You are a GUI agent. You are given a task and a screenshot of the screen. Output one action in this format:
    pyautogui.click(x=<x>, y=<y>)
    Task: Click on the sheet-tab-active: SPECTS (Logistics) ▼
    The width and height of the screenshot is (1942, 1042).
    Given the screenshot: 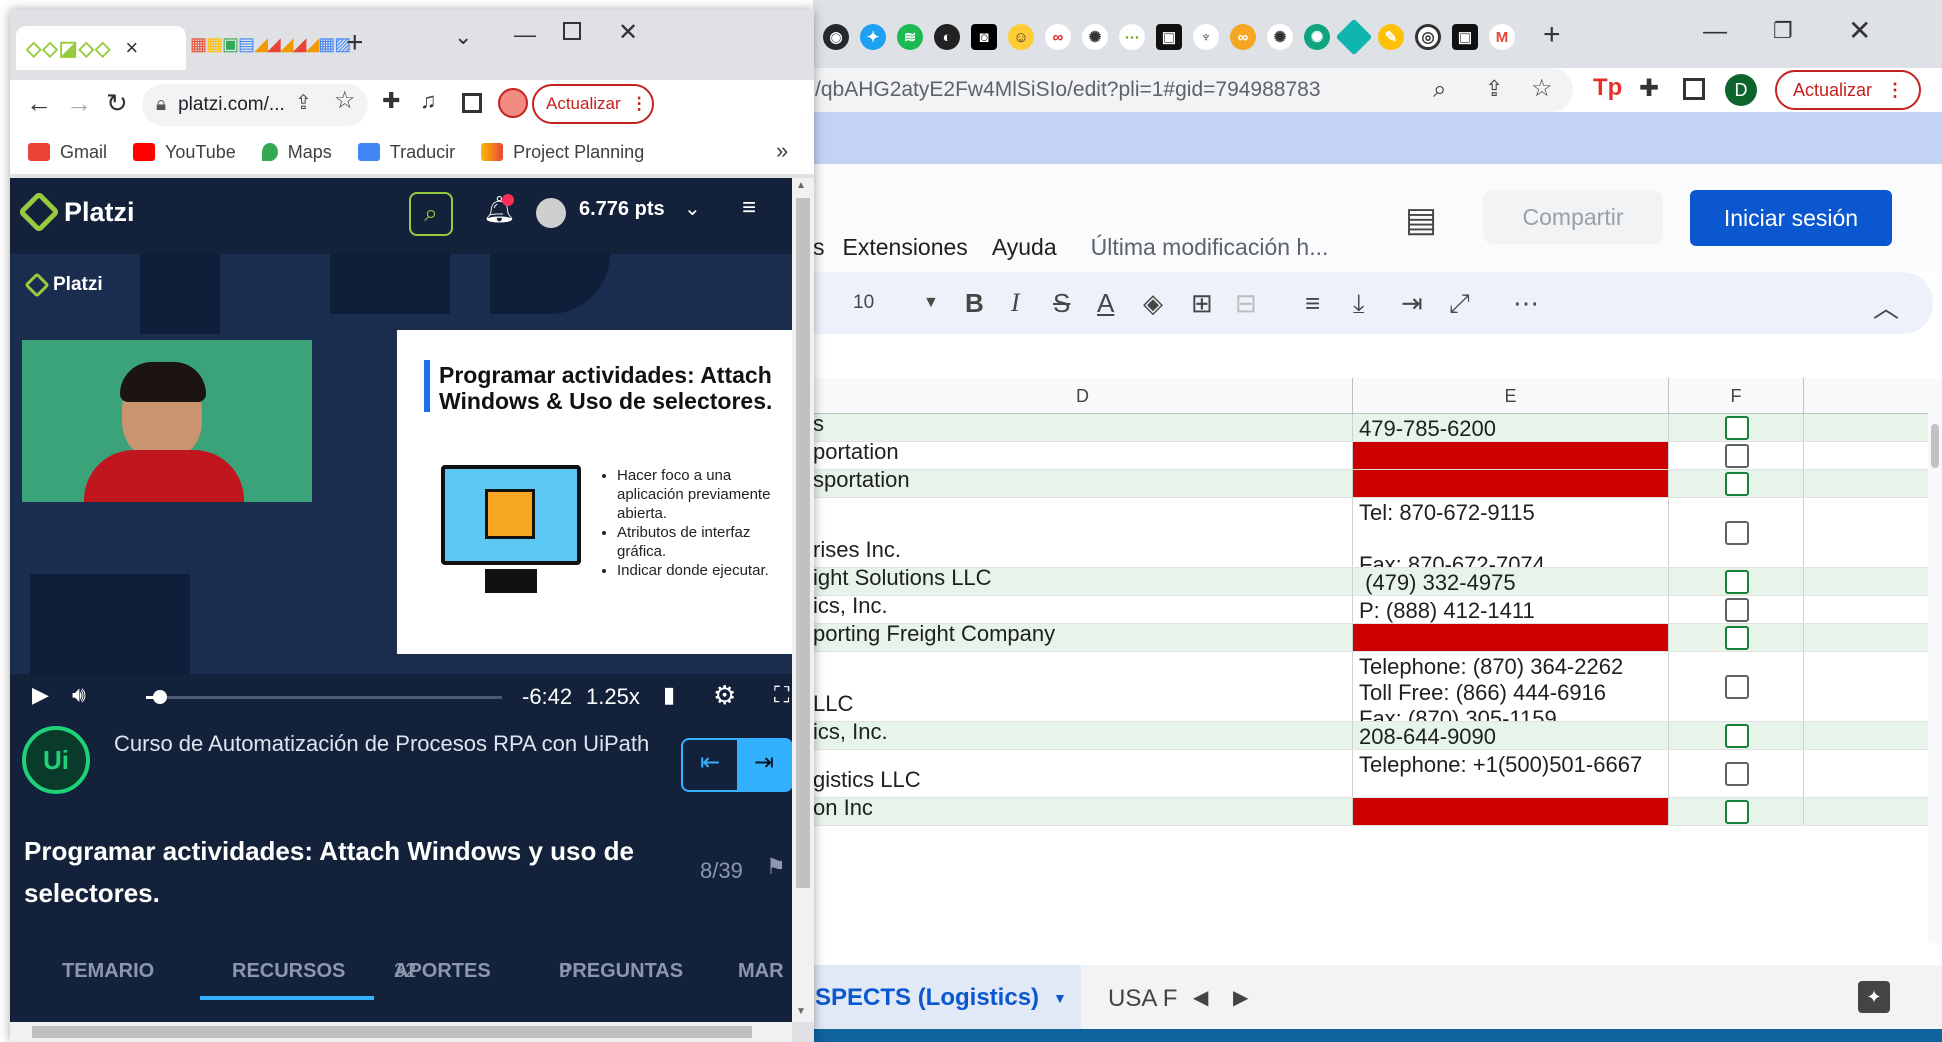 What is the action you would take?
    pyautogui.click(x=947, y=998)
    